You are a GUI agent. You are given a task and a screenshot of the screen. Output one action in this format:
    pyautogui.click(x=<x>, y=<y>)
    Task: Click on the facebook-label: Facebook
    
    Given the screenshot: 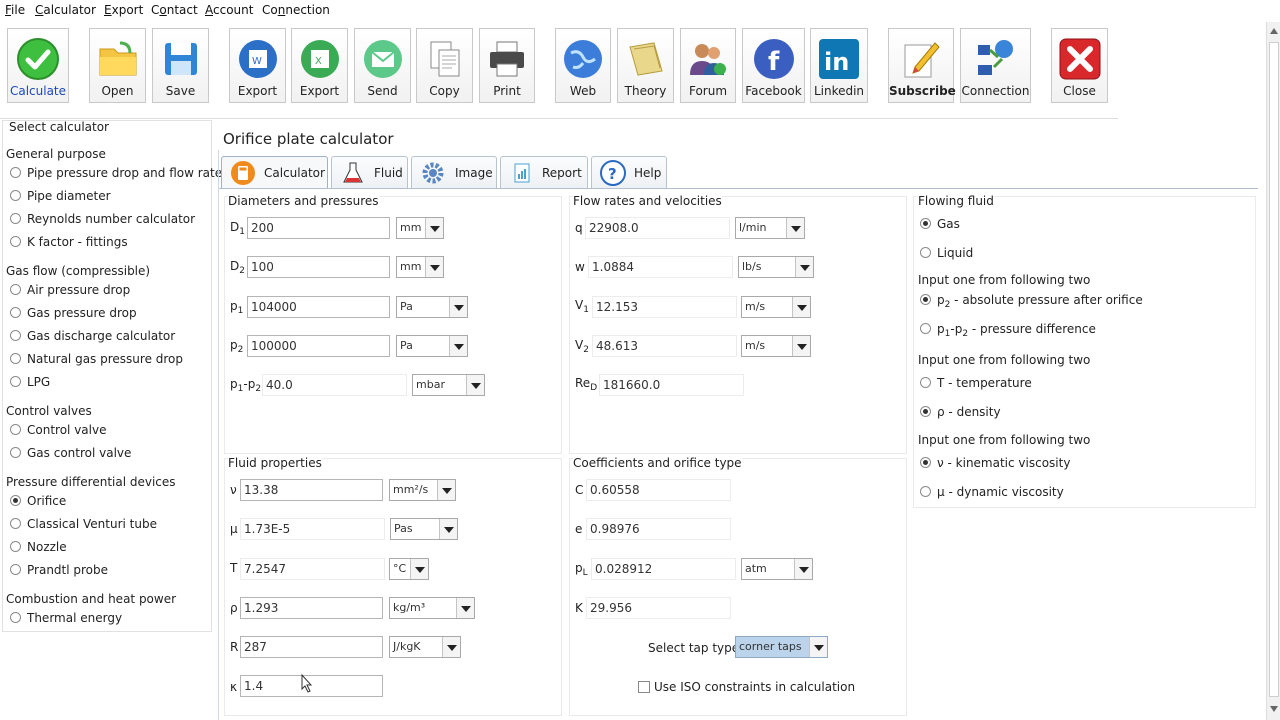 What is the action you would take?
    pyautogui.click(x=773, y=91)
    